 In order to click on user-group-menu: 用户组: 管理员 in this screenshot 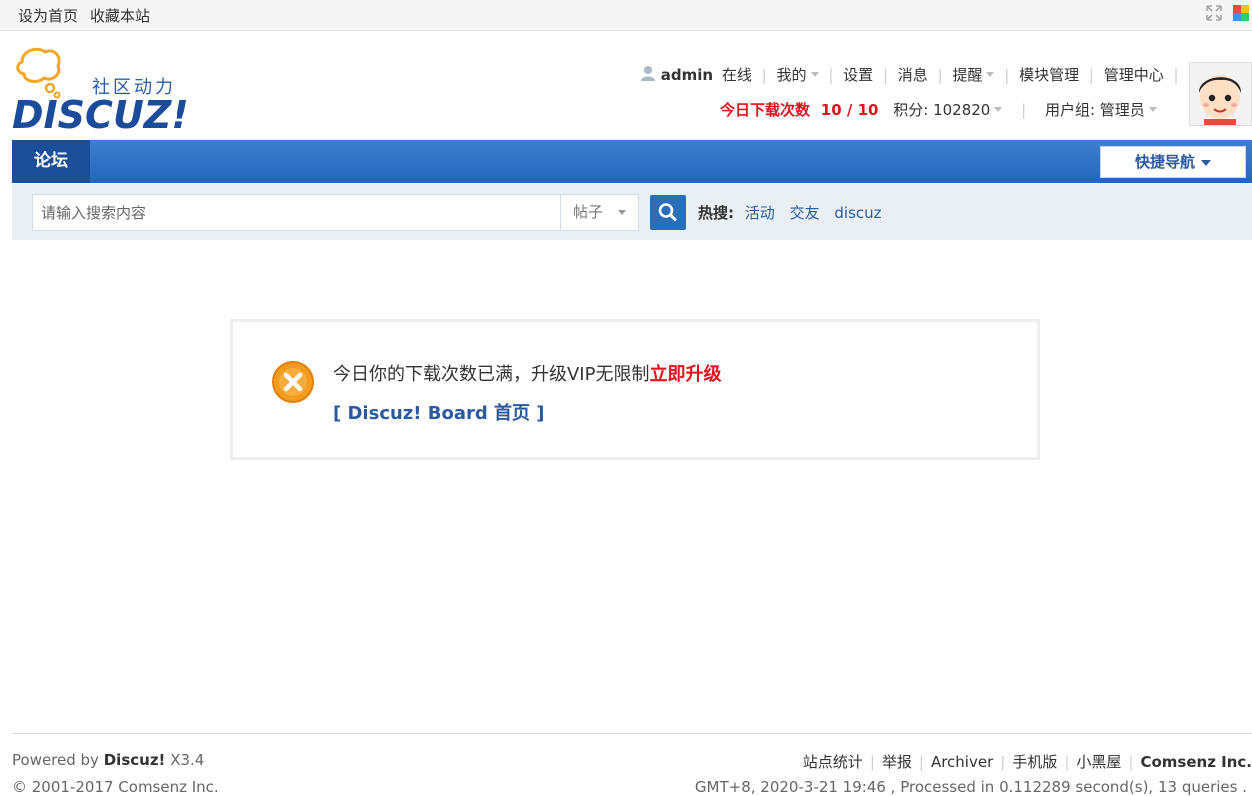, I will do `click(1101, 109)`.